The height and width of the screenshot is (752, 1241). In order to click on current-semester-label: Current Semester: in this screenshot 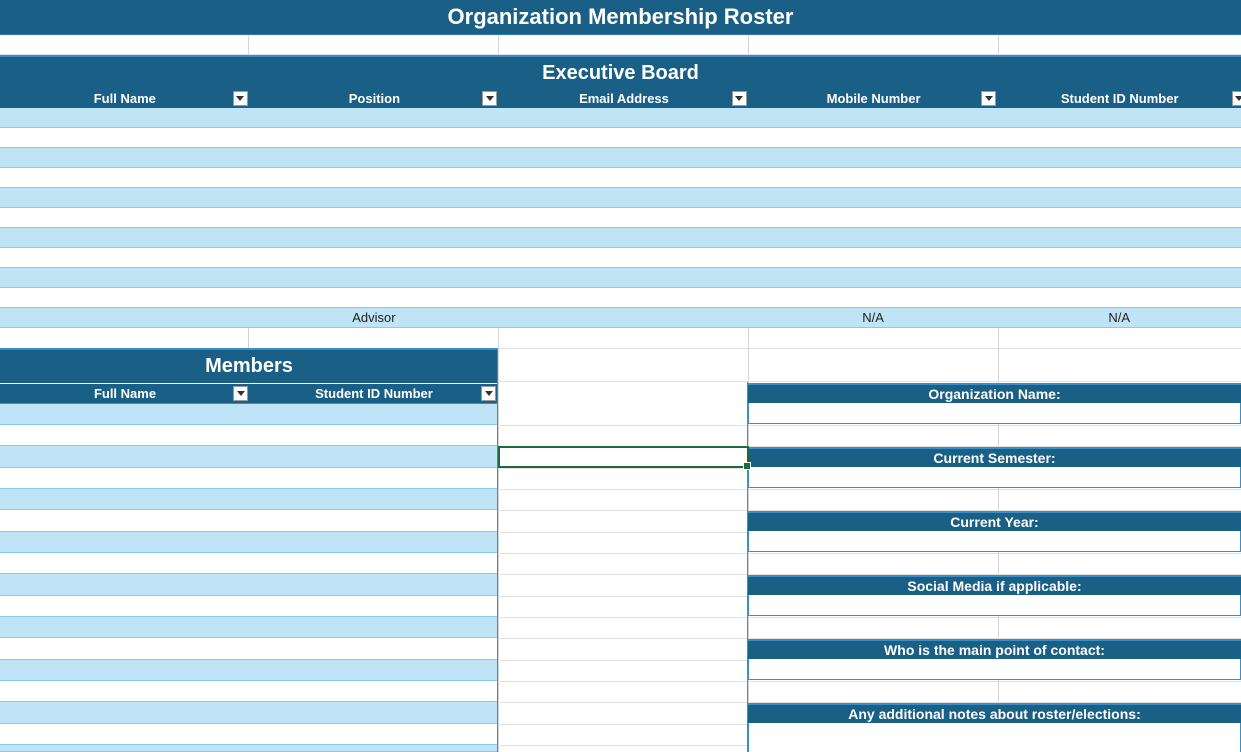, I will do `click(994, 457)`.